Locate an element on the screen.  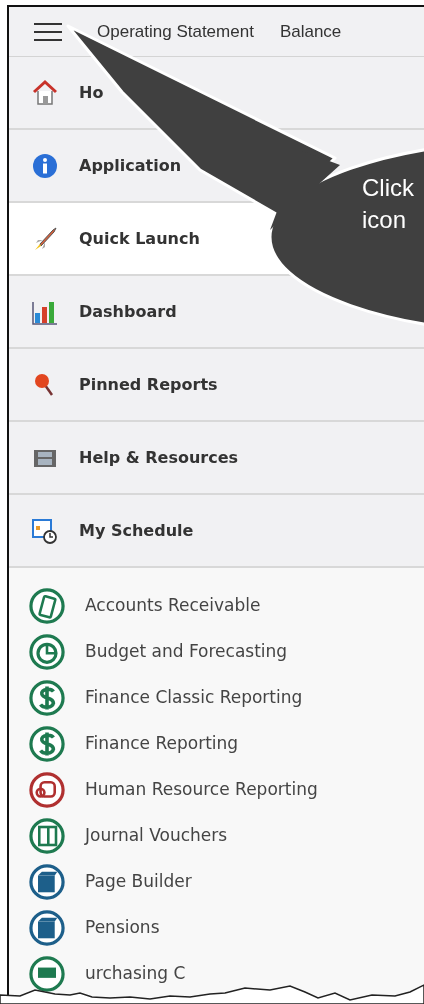
calendar-clock-icon is located at coordinates (45, 530).